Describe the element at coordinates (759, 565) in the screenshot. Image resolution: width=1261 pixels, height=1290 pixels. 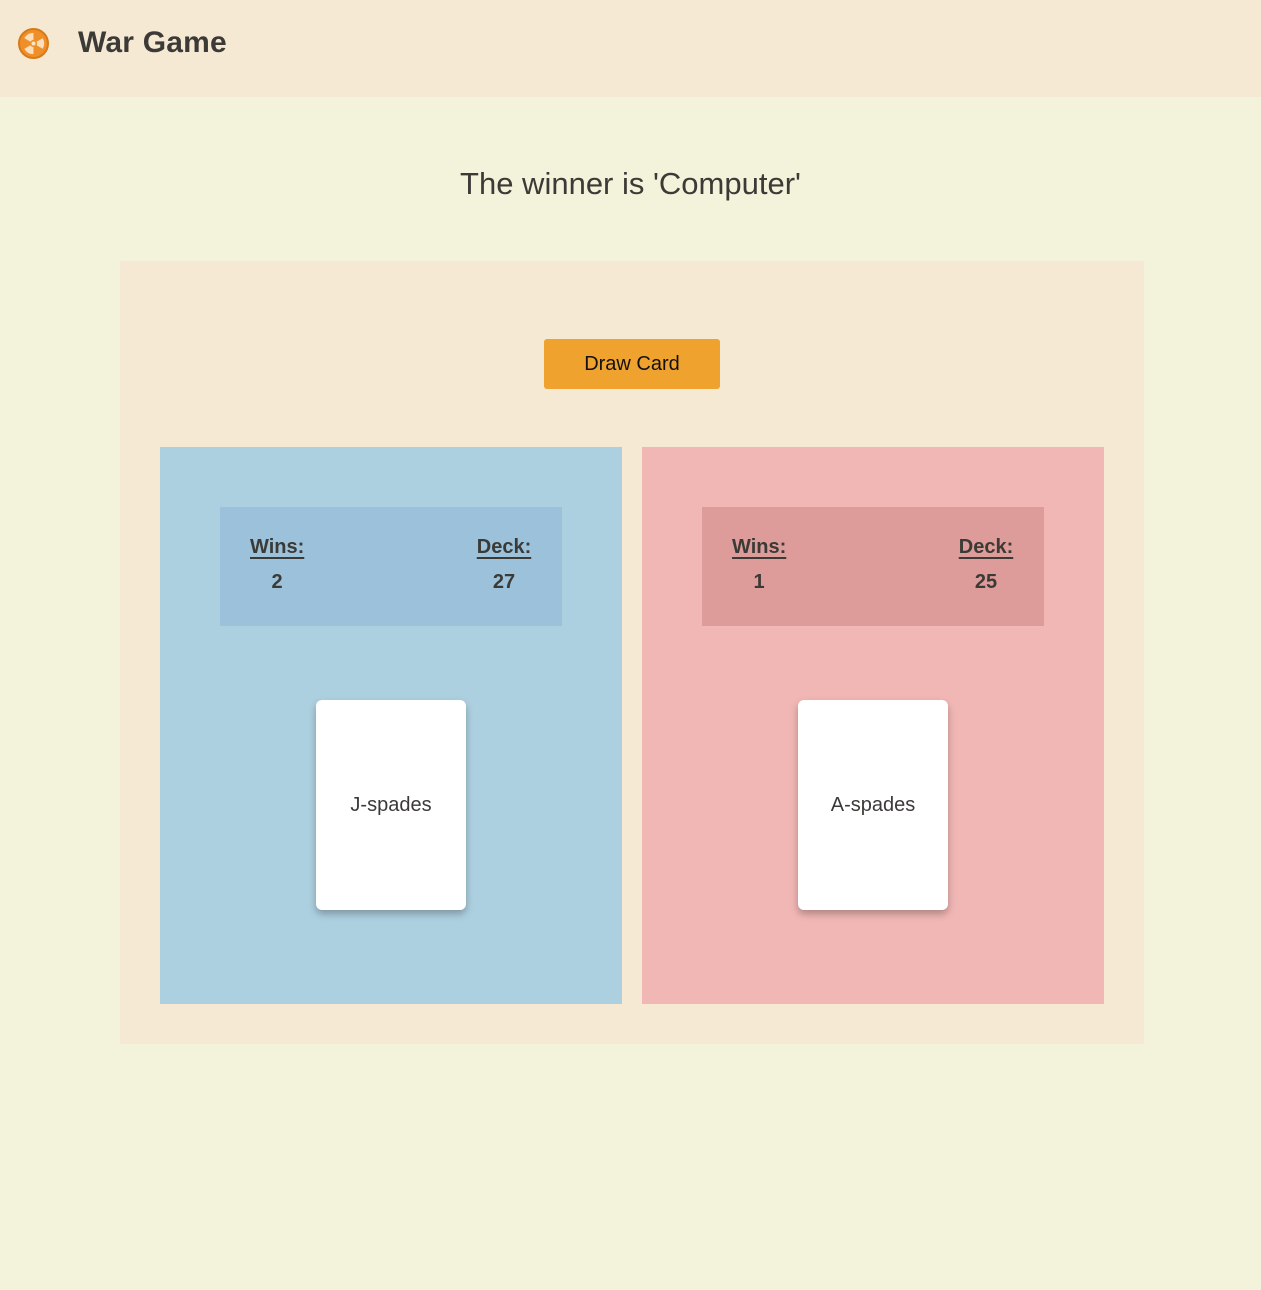
I see `wins-stat: Wins: 1` at that location.